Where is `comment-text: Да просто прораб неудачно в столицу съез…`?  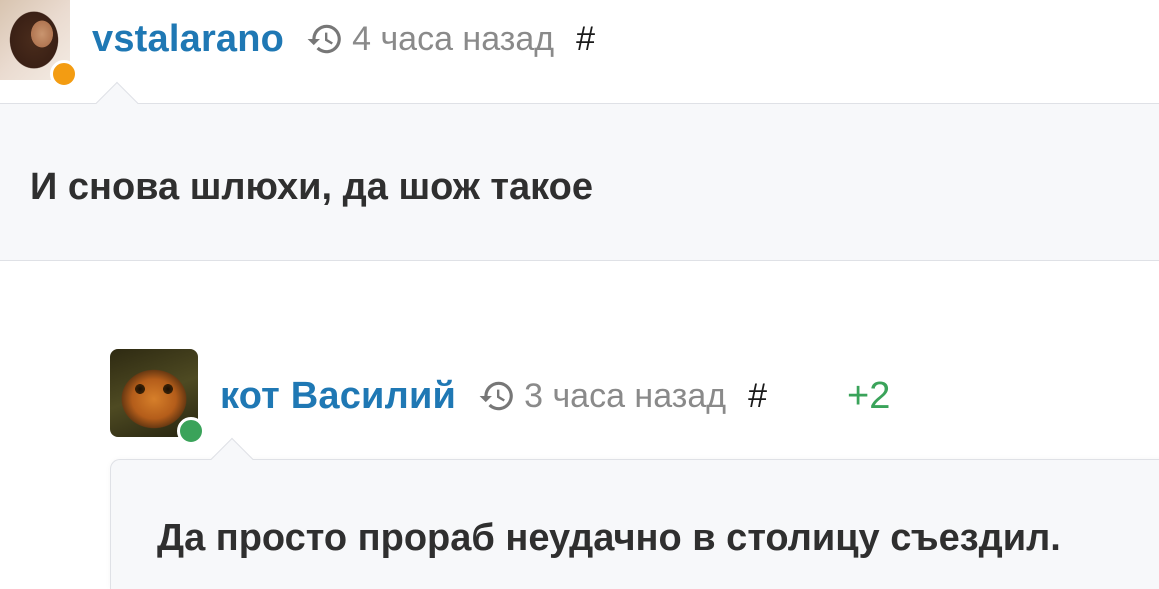 comment-text: Да просто прораб неудачно в столицу съез… is located at coordinates (609, 538).